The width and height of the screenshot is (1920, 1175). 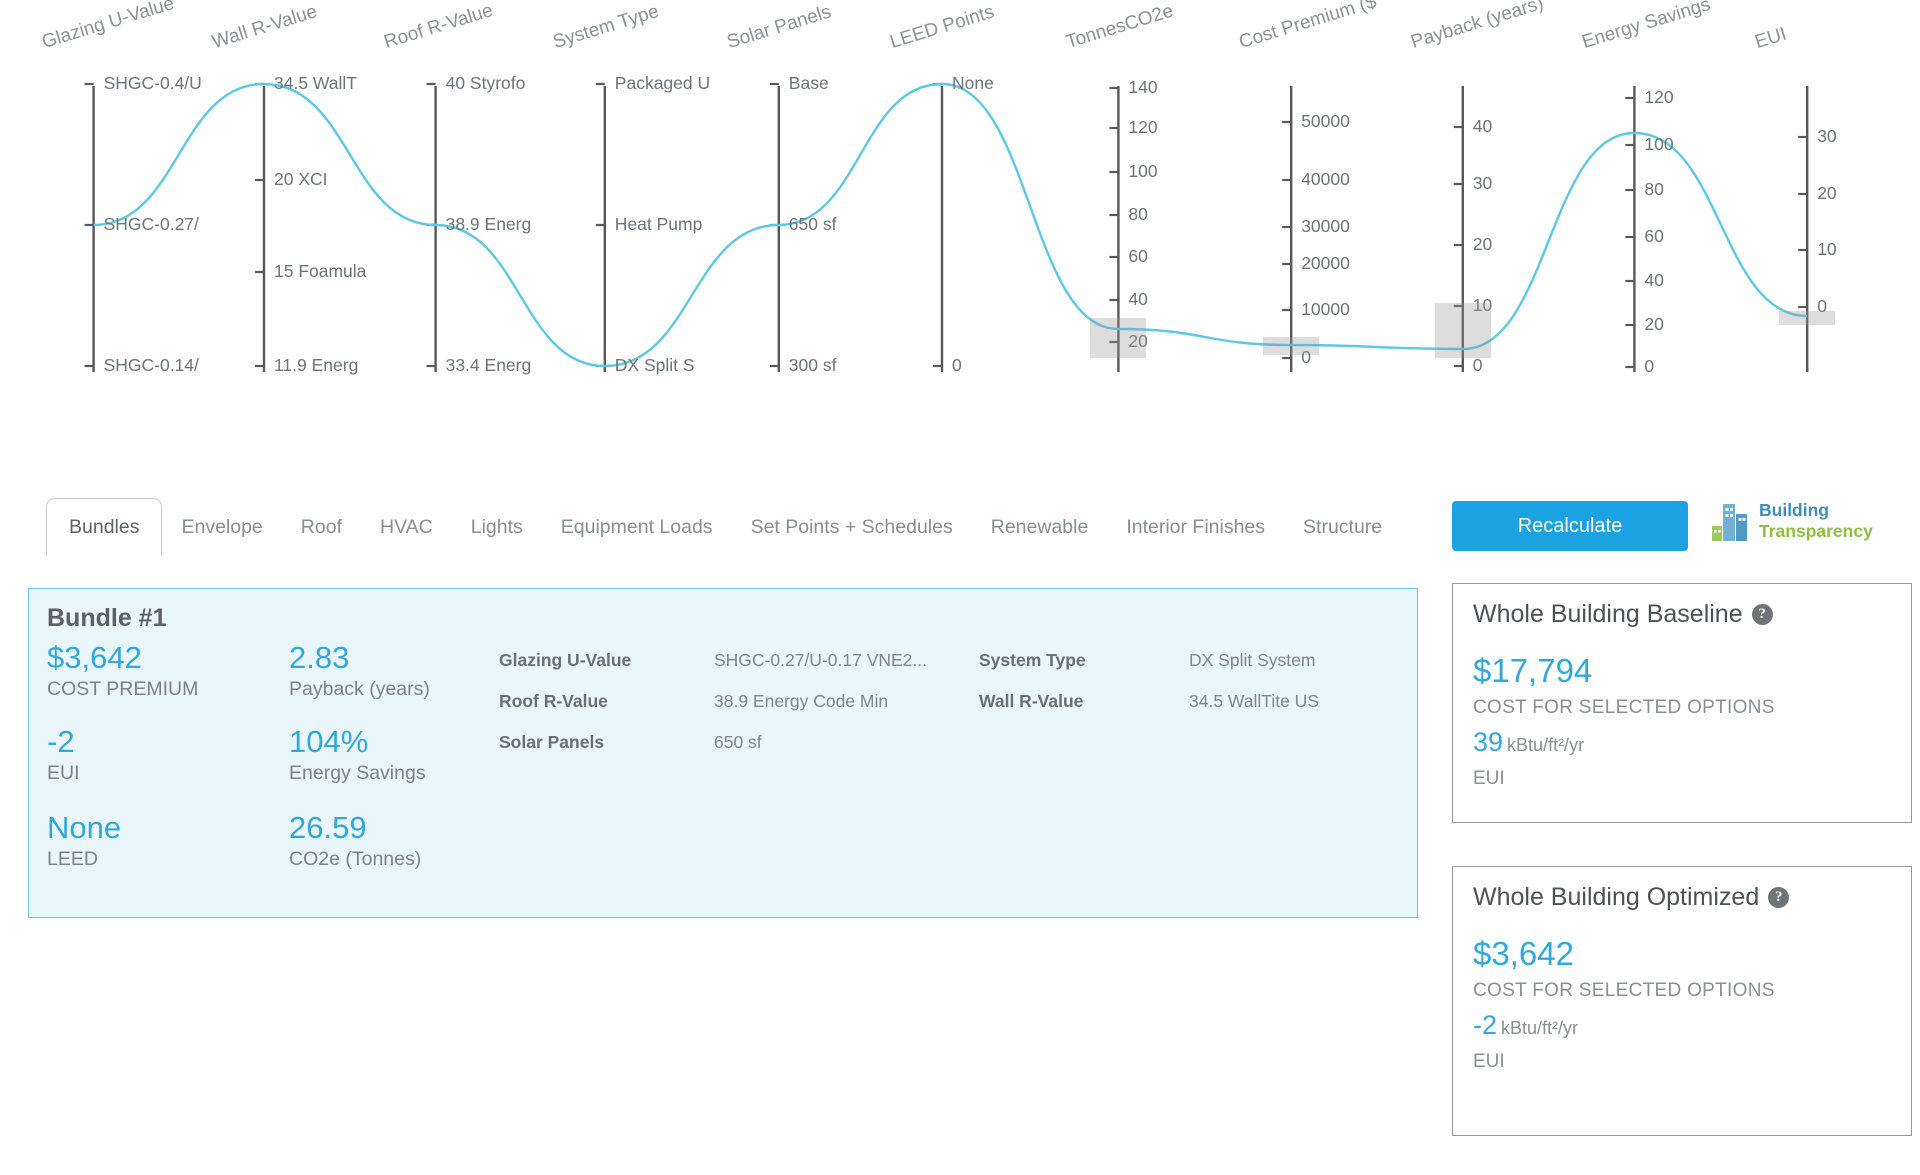 I want to click on bundle-metric-label: Energy Savings, so click(x=357, y=773).